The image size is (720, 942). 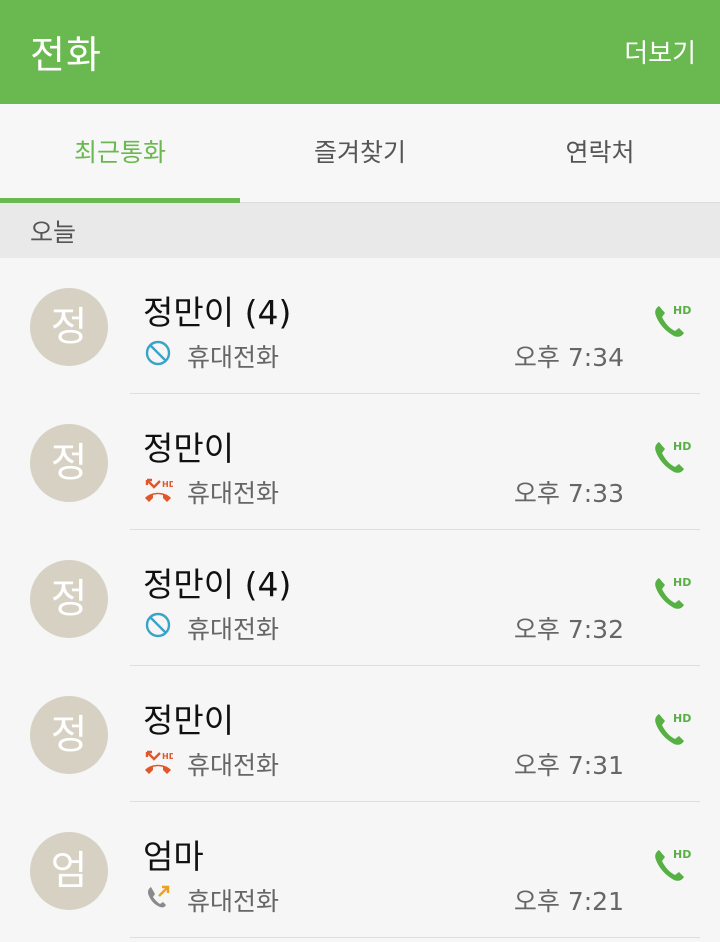 What do you see at coordinates (568, 901) in the screenshot?
I see `call-time: 오후 7:21` at bounding box center [568, 901].